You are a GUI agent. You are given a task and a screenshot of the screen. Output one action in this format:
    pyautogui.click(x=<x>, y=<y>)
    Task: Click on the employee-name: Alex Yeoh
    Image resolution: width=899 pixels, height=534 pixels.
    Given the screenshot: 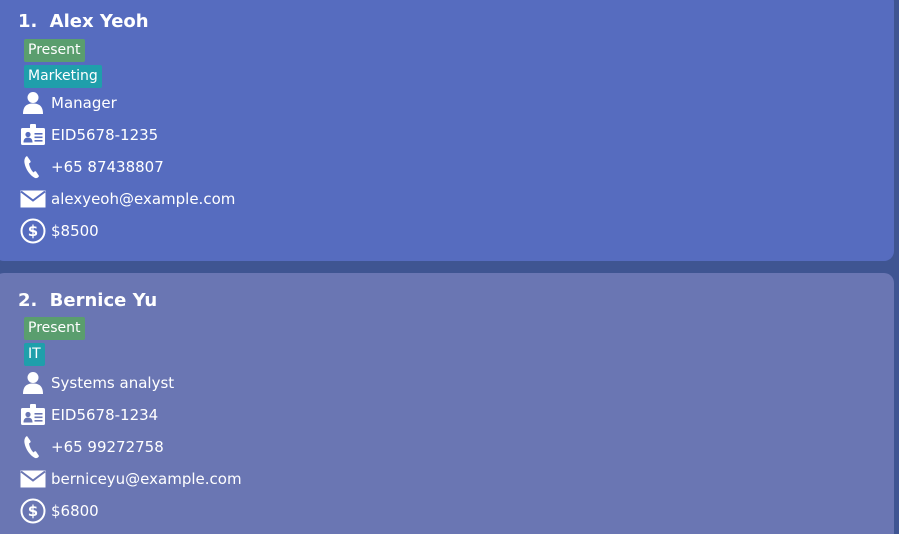 What is the action you would take?
    pyautogui.click(x=99, y=21)
    